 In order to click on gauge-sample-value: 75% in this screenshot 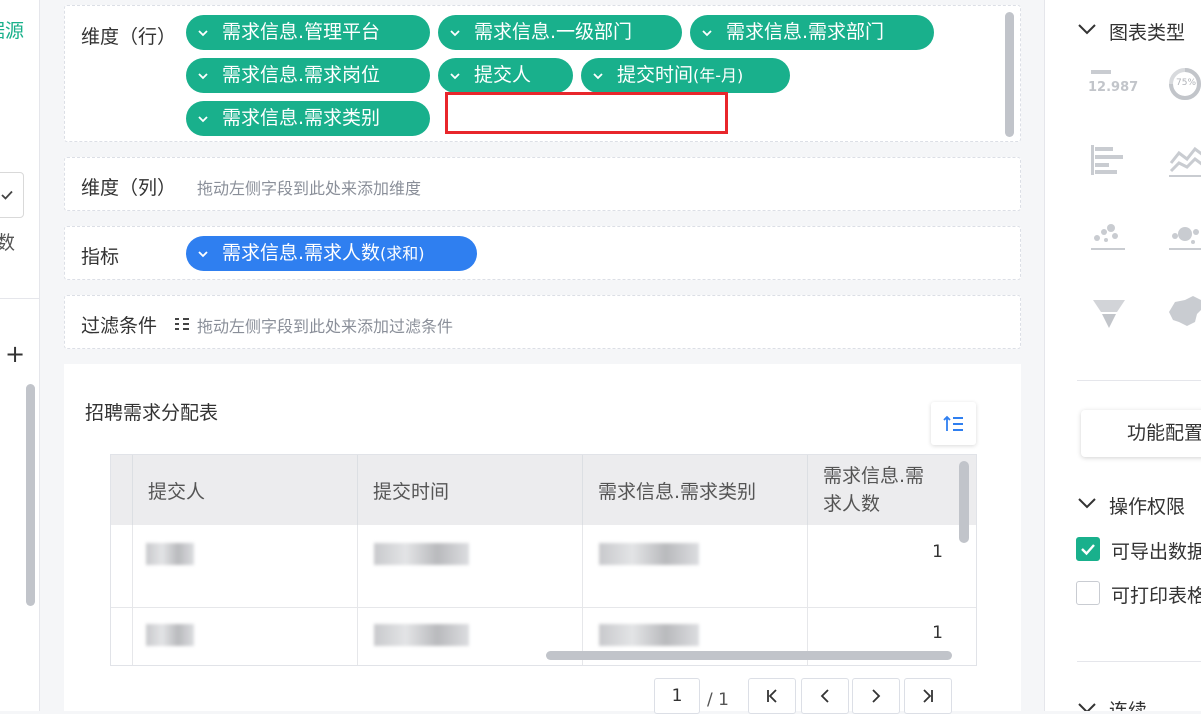, I will do `click(1186, 83)`.